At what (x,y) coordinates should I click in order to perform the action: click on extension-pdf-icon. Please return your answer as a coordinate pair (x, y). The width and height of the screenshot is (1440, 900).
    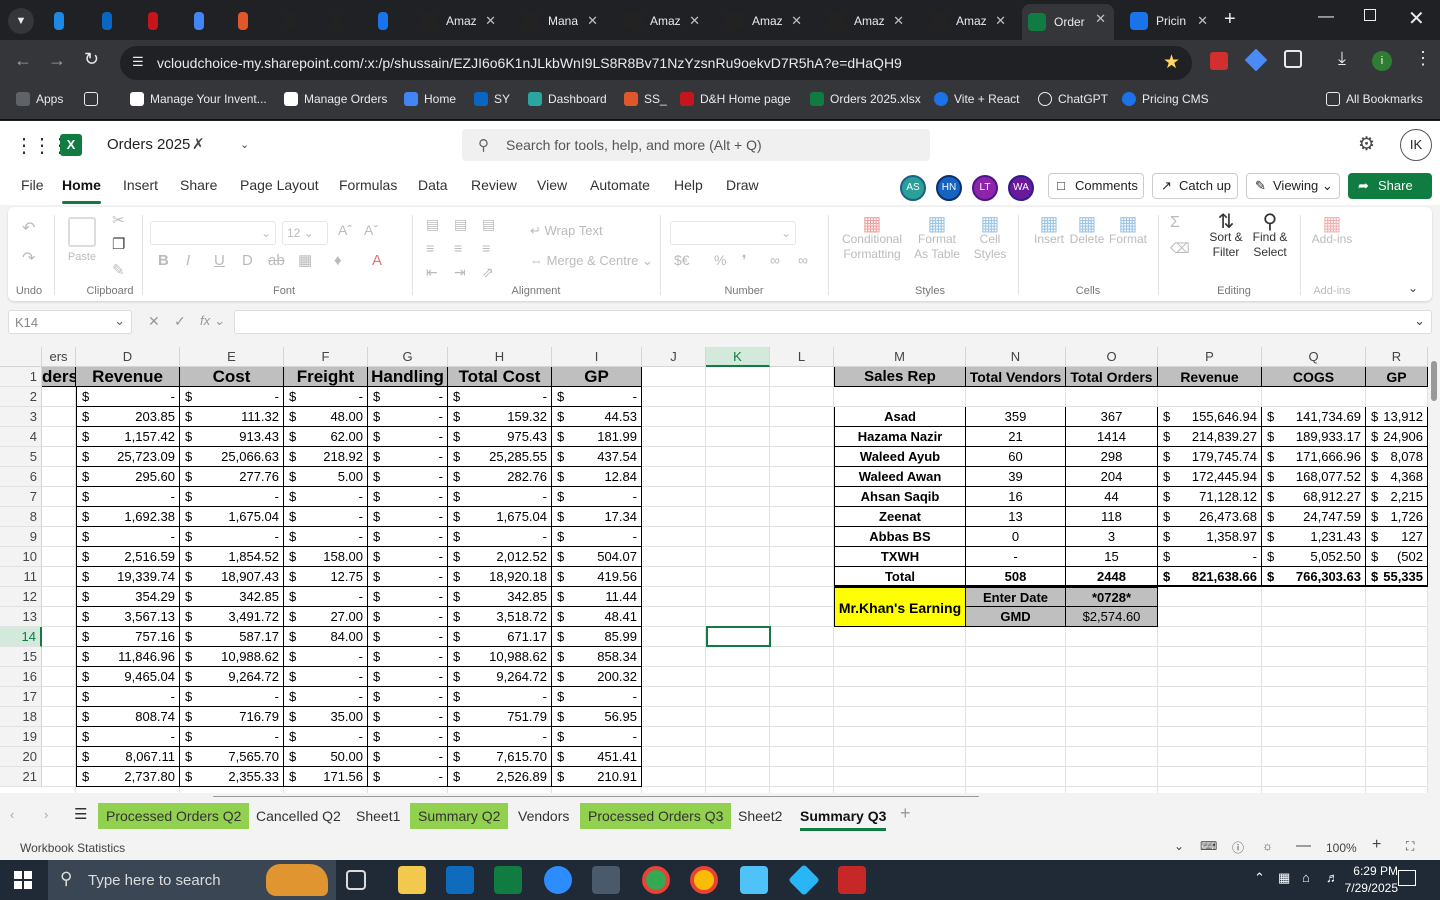
    Looking at the image, I should click on (1219, 61).